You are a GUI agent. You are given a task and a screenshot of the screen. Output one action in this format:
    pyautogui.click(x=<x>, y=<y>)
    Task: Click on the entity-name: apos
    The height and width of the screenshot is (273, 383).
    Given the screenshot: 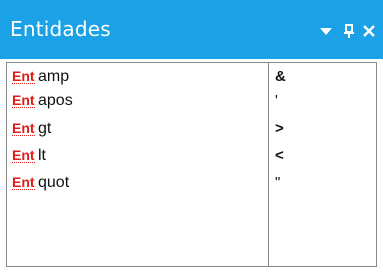 What is the action you would take?
    pyautogui.click(x=55, y=100)
    